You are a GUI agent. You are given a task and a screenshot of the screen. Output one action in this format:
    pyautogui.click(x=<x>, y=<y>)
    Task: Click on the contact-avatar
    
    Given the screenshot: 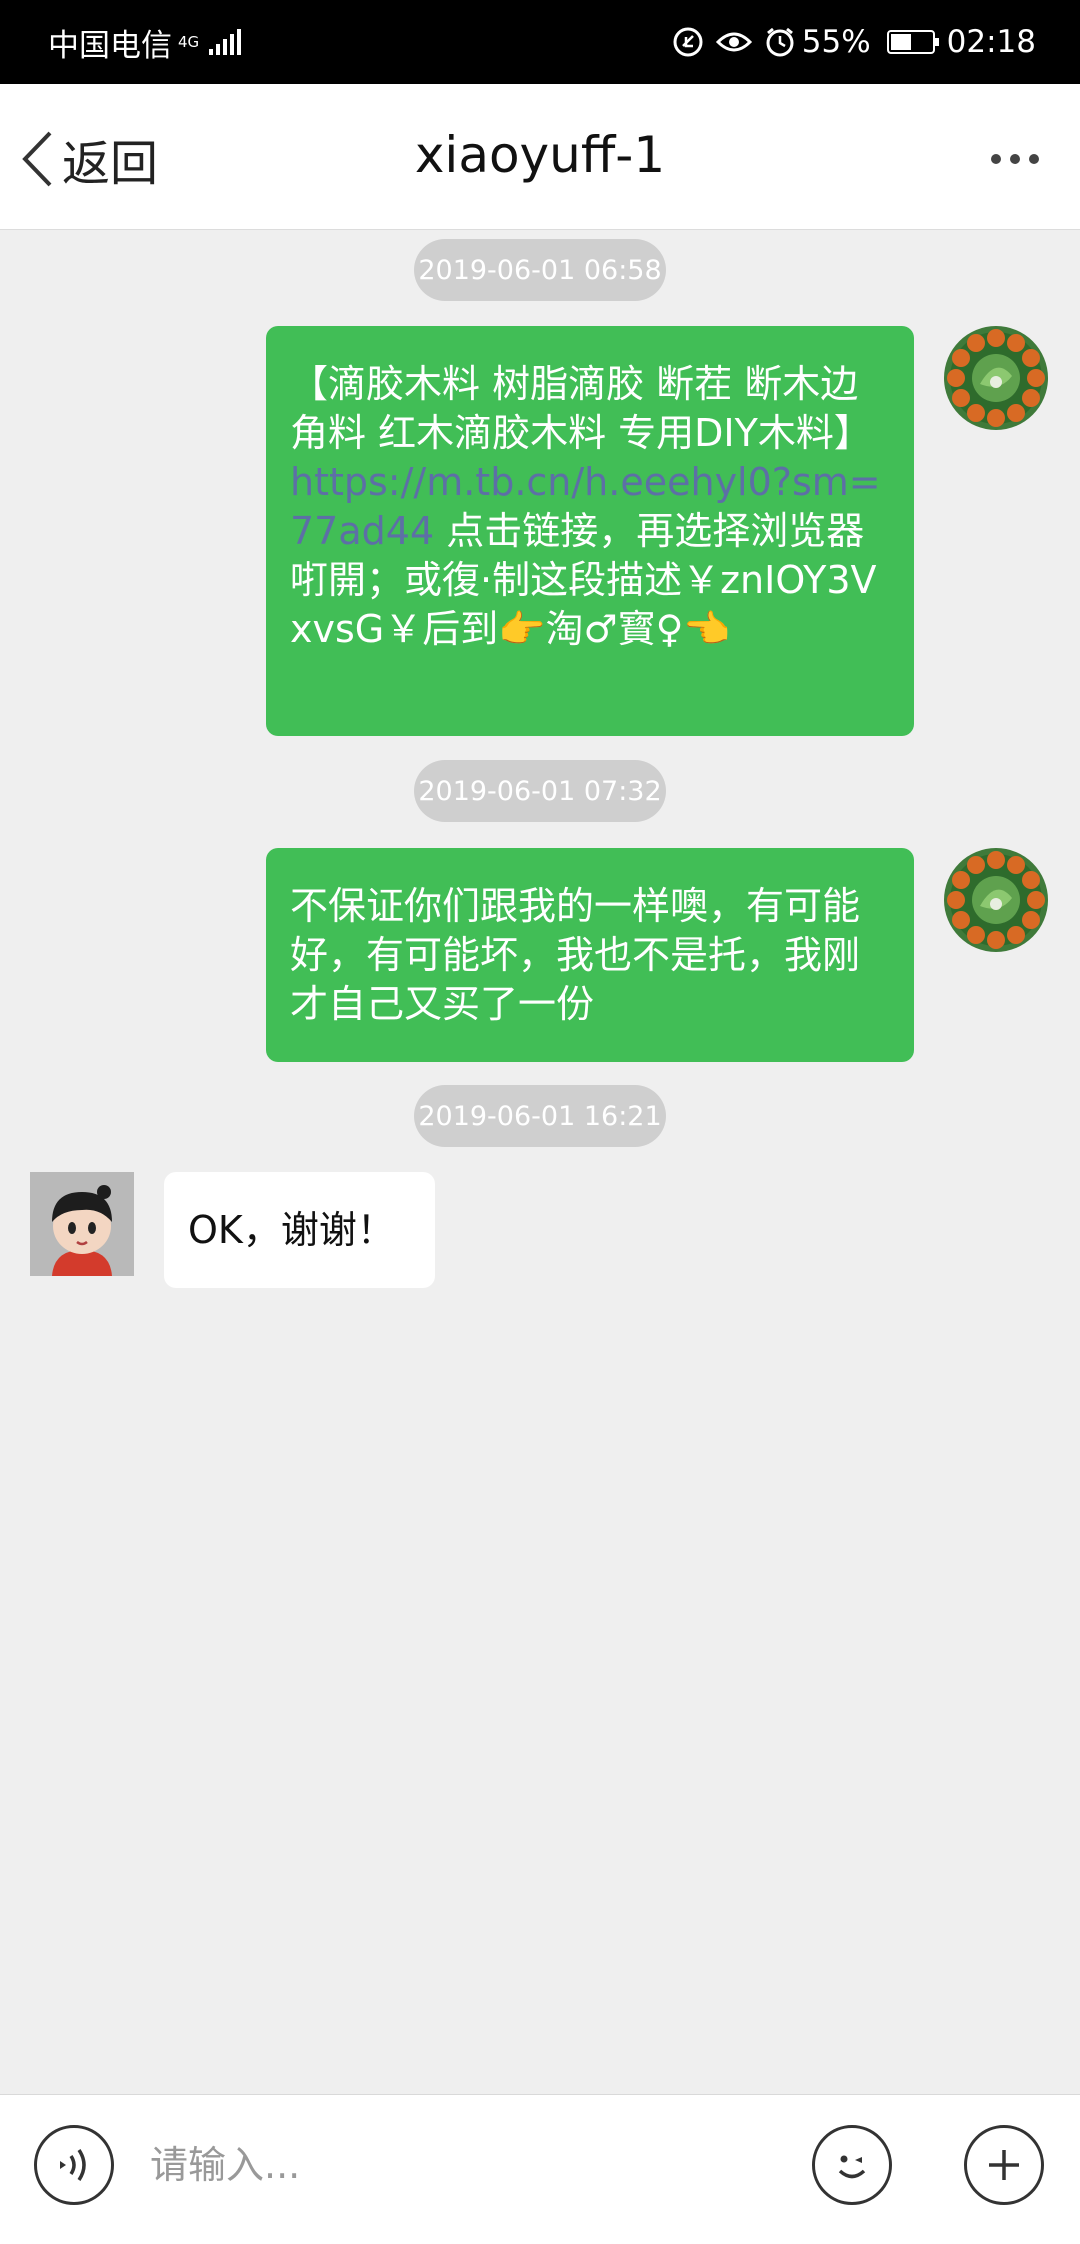 What is the action you would take?
    pyautogui.click(x=82, y=1224)
    